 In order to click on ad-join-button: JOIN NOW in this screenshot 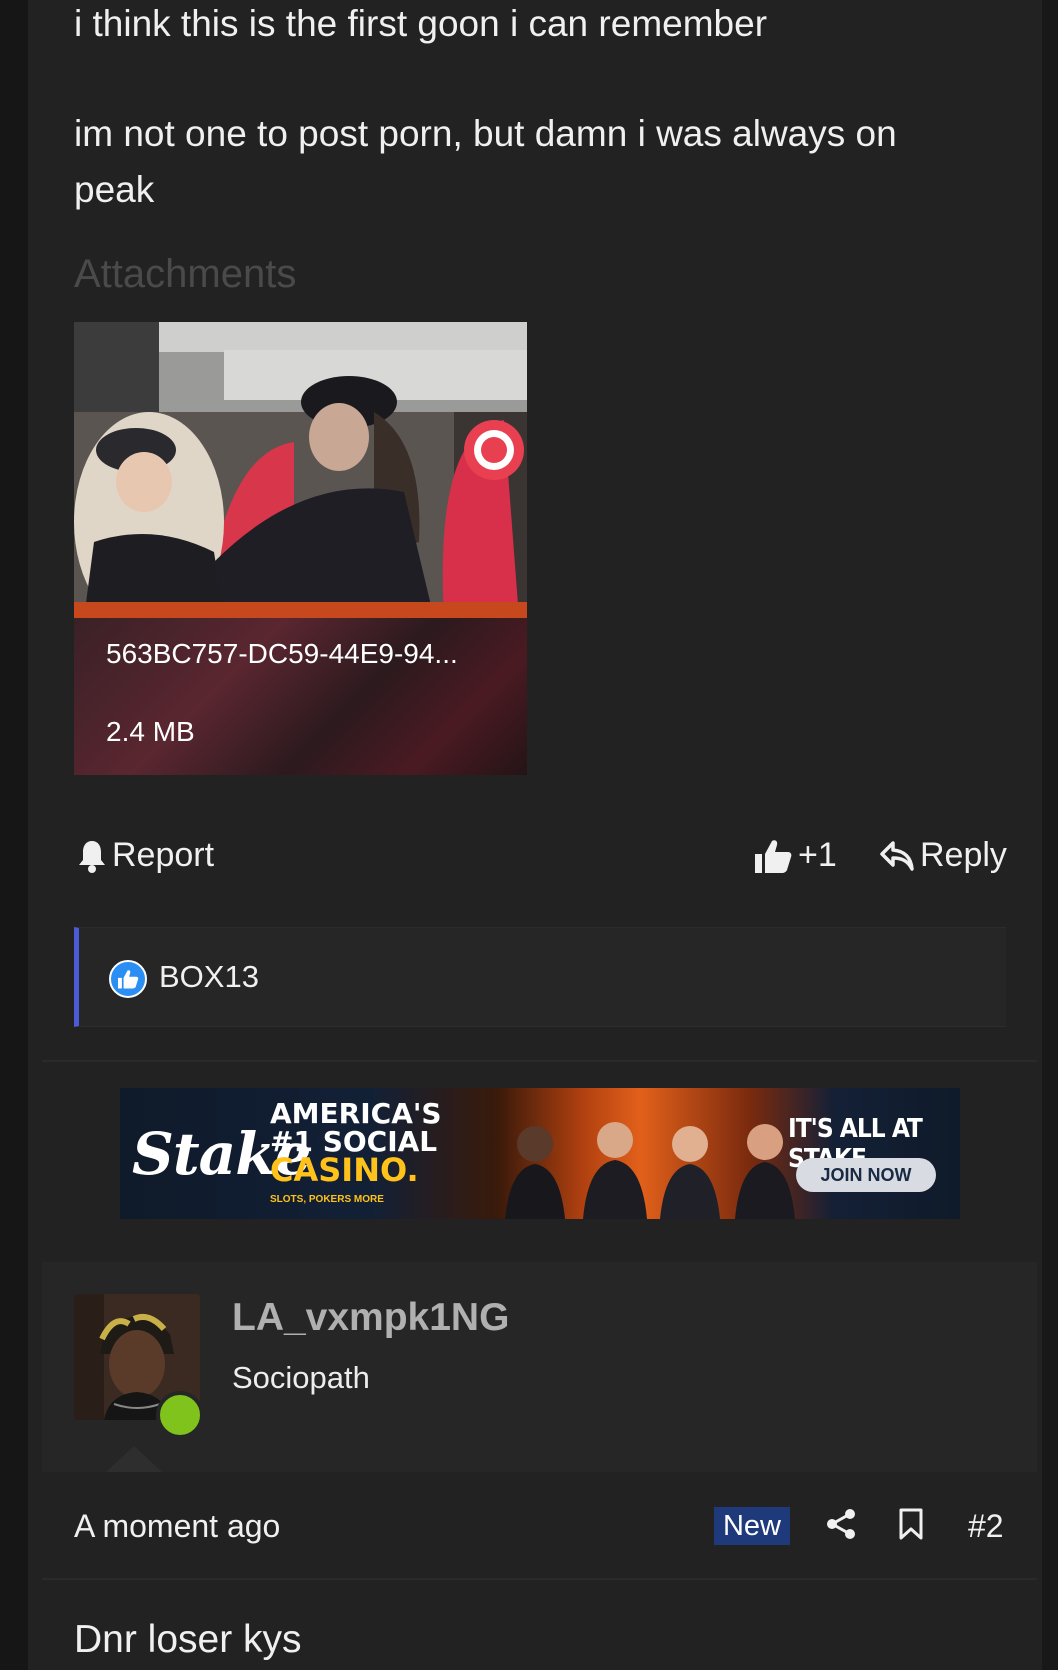, I will do `click(866, 1175)`.